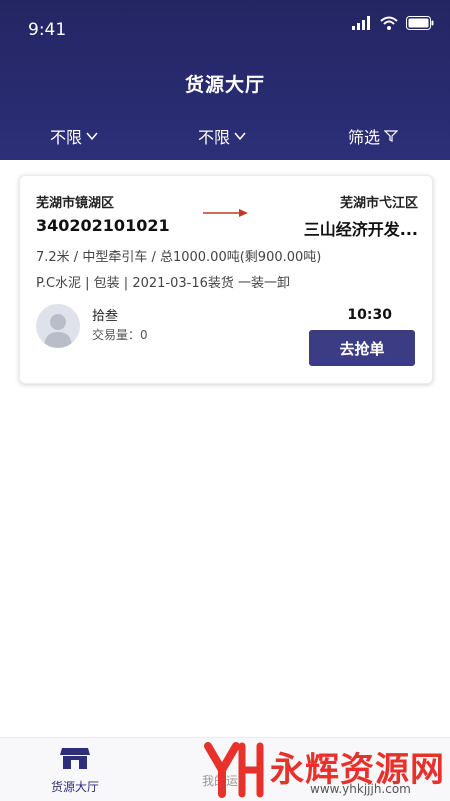  What do you see at coordinates (360, 789) in the screenshot?
I see `watermark-url: www.yhkjjjh.com` at bounding box center [360, 789].